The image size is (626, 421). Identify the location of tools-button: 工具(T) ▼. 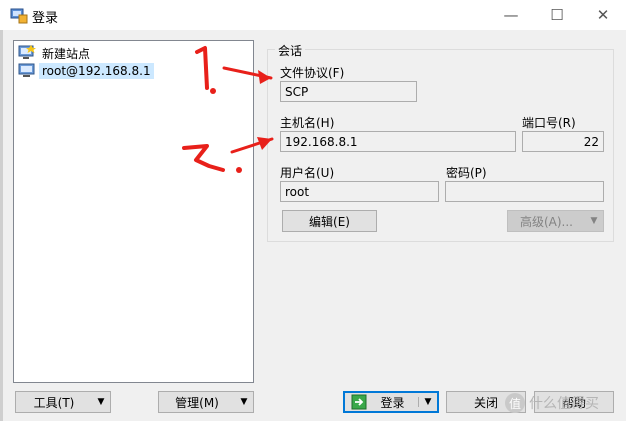
(63, 402).